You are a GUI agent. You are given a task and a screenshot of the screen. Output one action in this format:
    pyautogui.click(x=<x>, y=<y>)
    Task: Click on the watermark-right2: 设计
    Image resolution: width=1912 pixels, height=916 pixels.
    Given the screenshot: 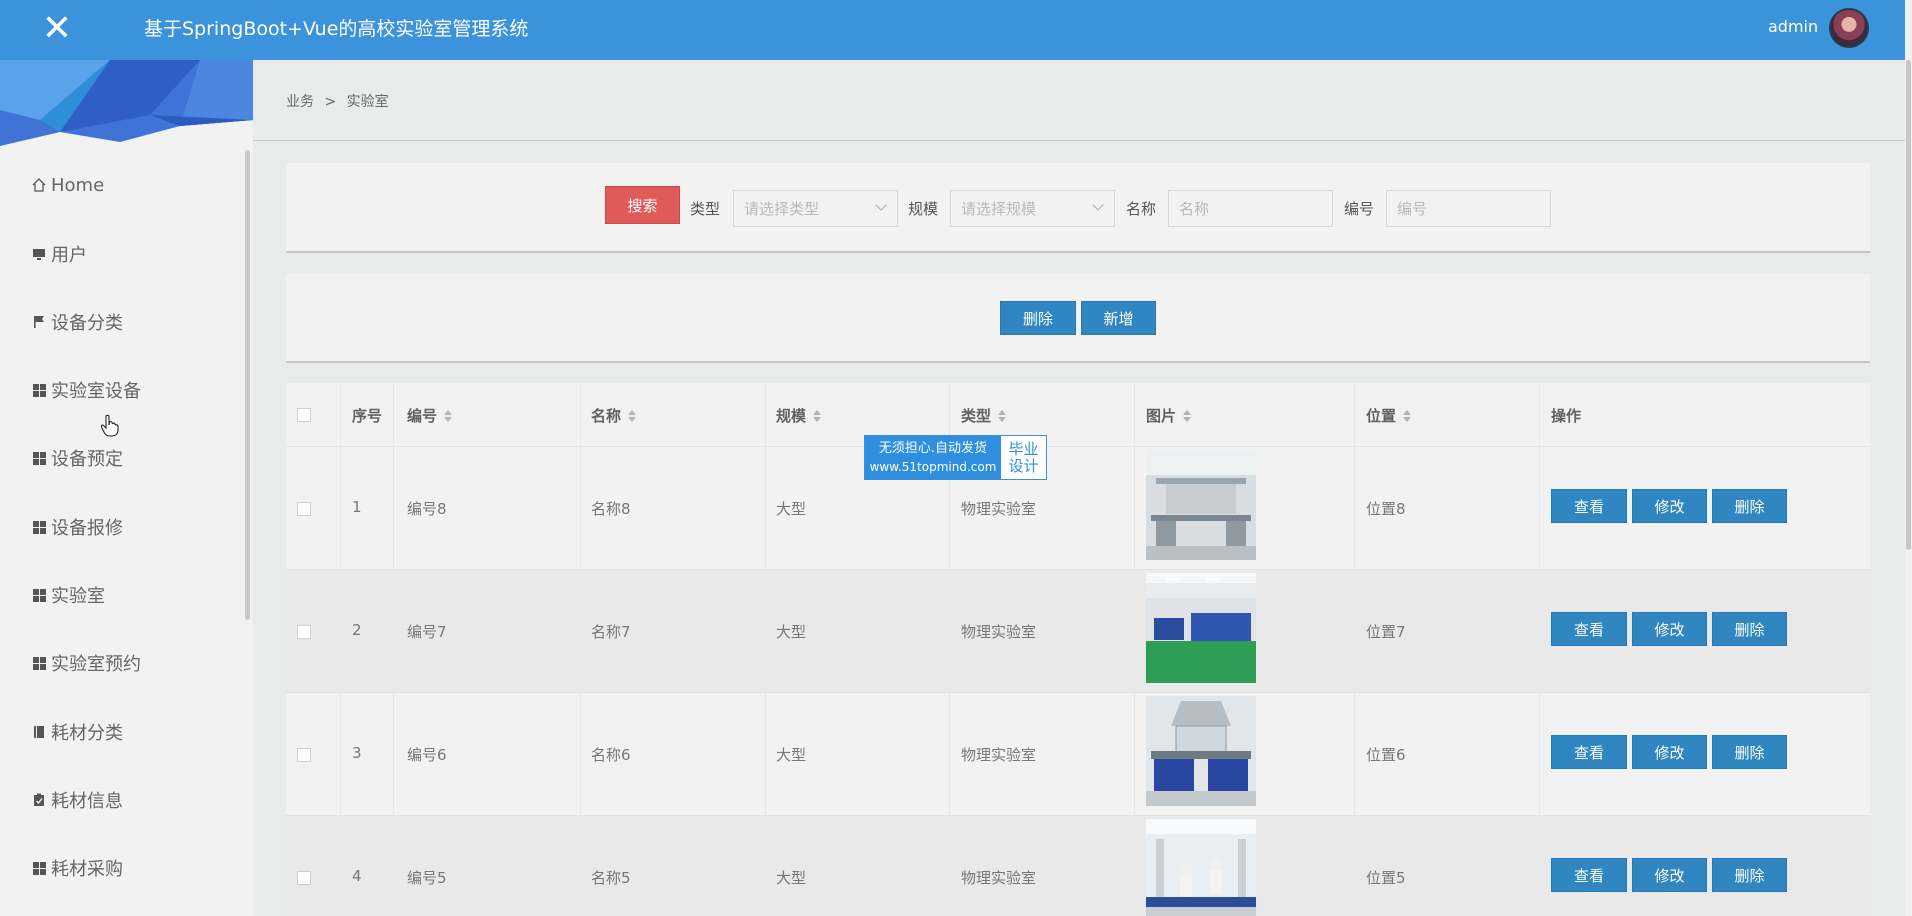 What is the action you would take?
    pyautogui.click(x=1023, y=465)
    